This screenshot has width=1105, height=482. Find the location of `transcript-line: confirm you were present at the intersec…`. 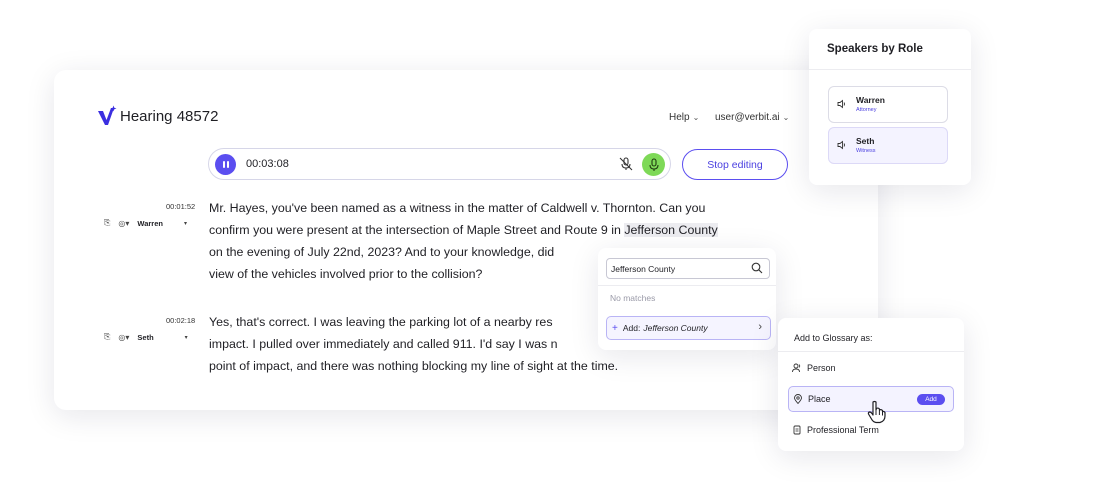

transcript-line: confirm you were present at the intersec… is located at coordinates (463, 230).